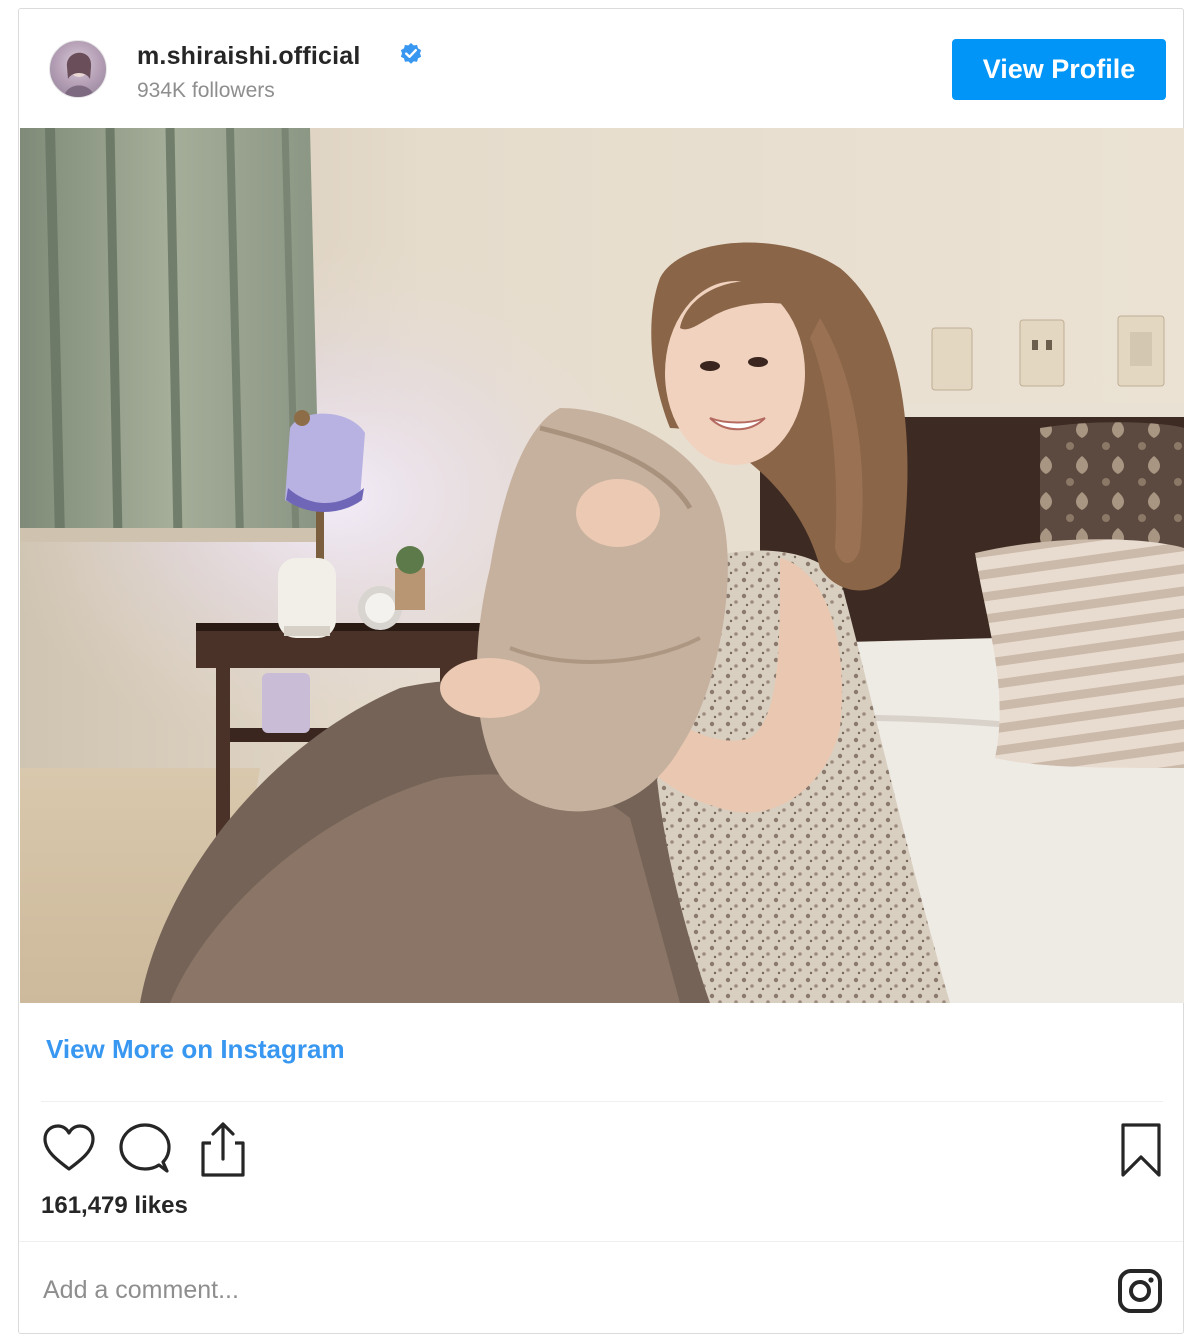 This screenshot has width=1200, height=1341. I want to click on share-icon, so click(223, 1149).